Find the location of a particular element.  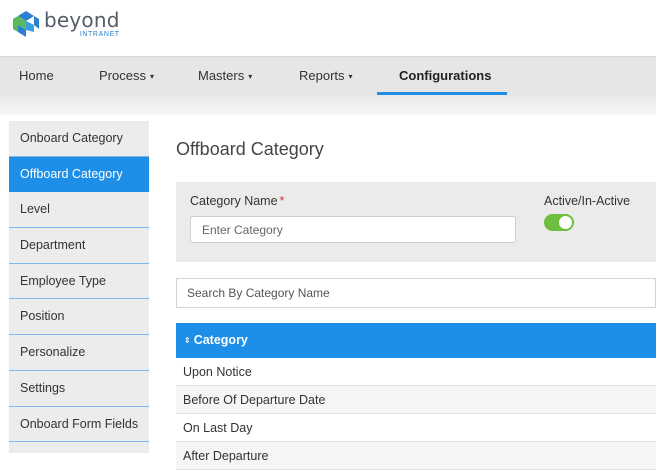

column-header-category: ⇕ Category is located at coordinates (416, 340).